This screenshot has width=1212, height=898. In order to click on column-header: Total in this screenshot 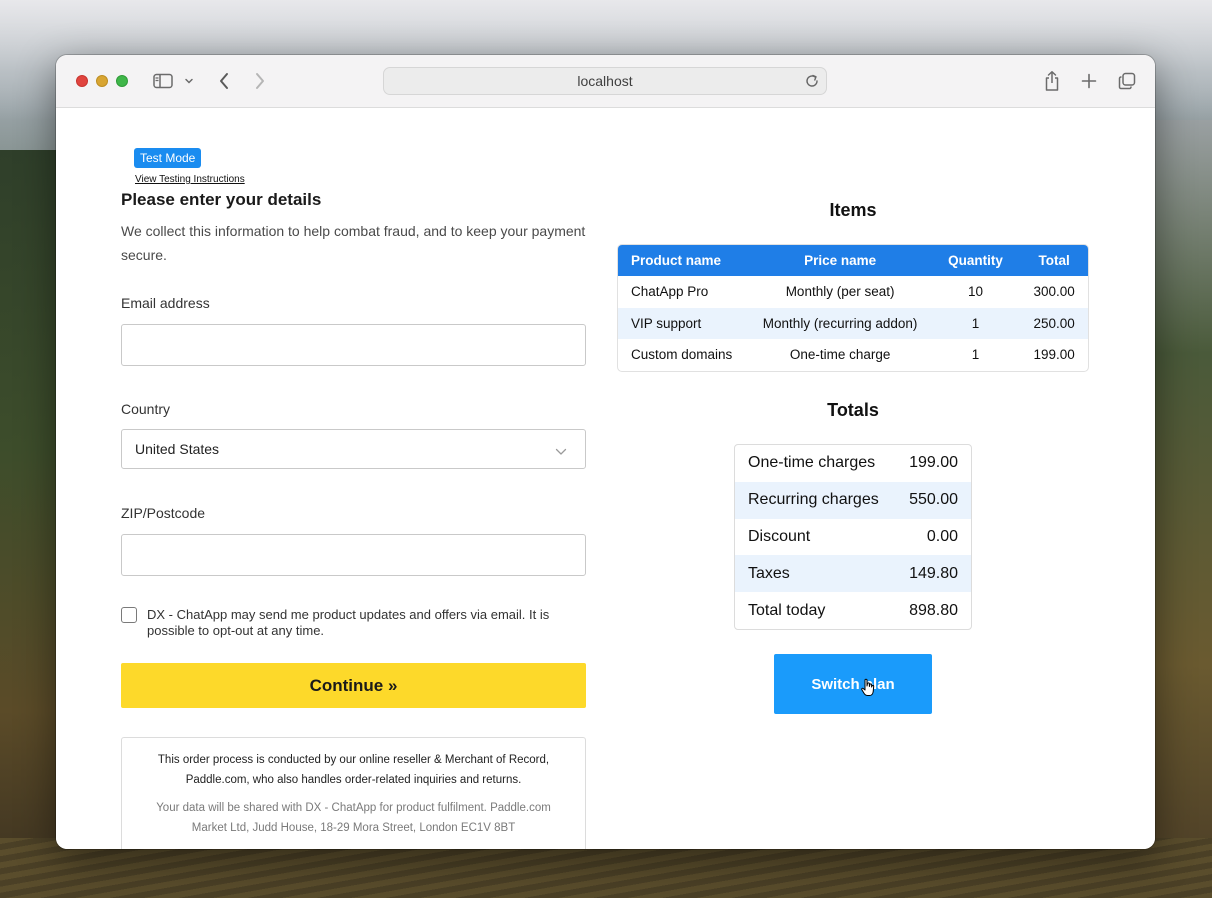, I will do `click(1054, 260)`.